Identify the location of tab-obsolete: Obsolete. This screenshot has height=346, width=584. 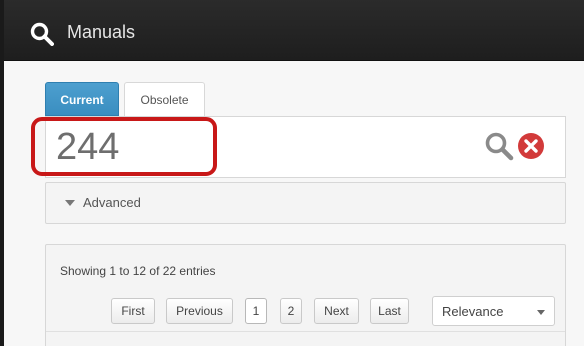
(164, 99).